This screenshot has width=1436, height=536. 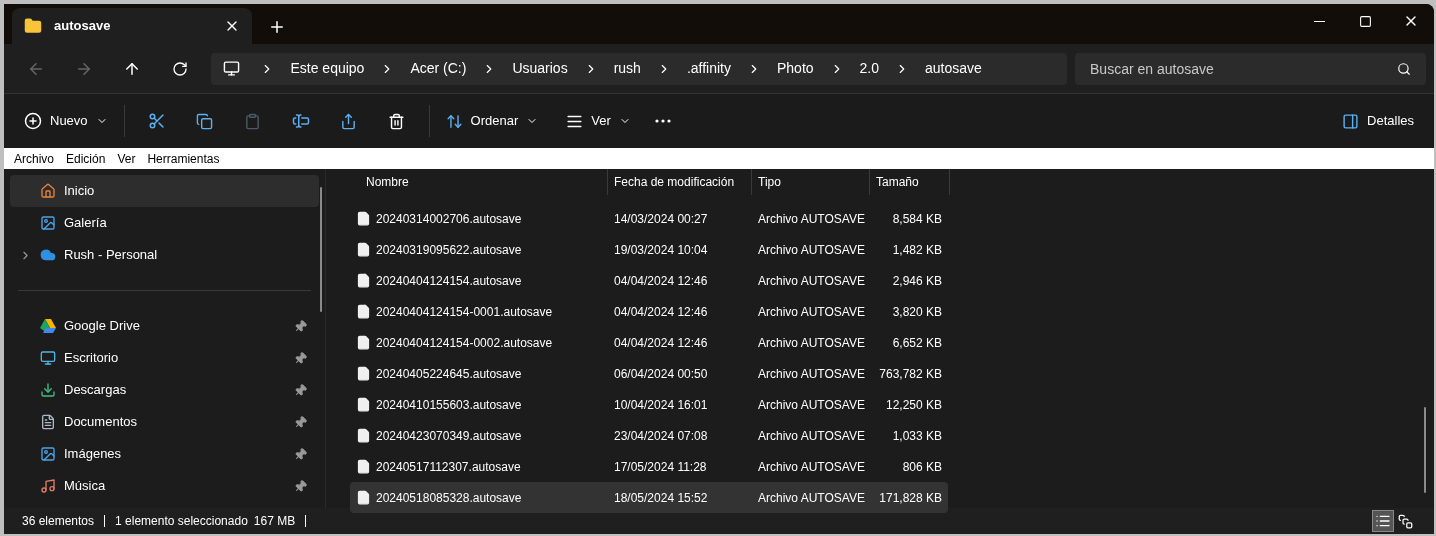 What do you see at coordinates (48, 454) in the screenshot?
I see `picture-icon` at bounding box center [48, 454].